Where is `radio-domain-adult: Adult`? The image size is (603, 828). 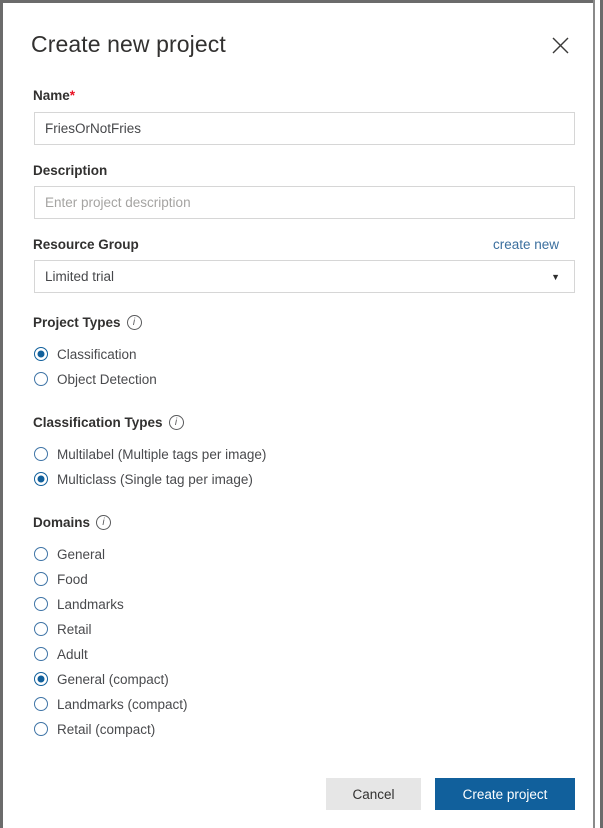 radio-domain-adult: Adult is located at coordinates (61, 654).